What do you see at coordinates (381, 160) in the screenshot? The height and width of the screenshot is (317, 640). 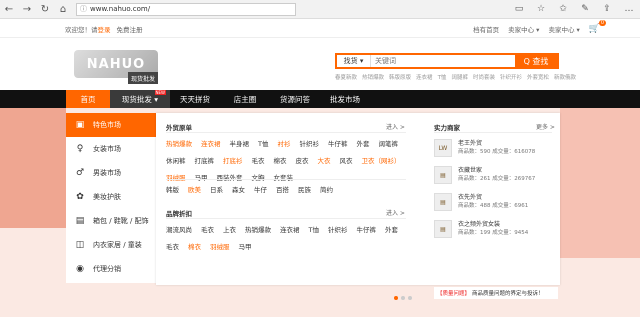 I see `tag-link: 卫衣（网衫）` at bounding box center [381, 160].